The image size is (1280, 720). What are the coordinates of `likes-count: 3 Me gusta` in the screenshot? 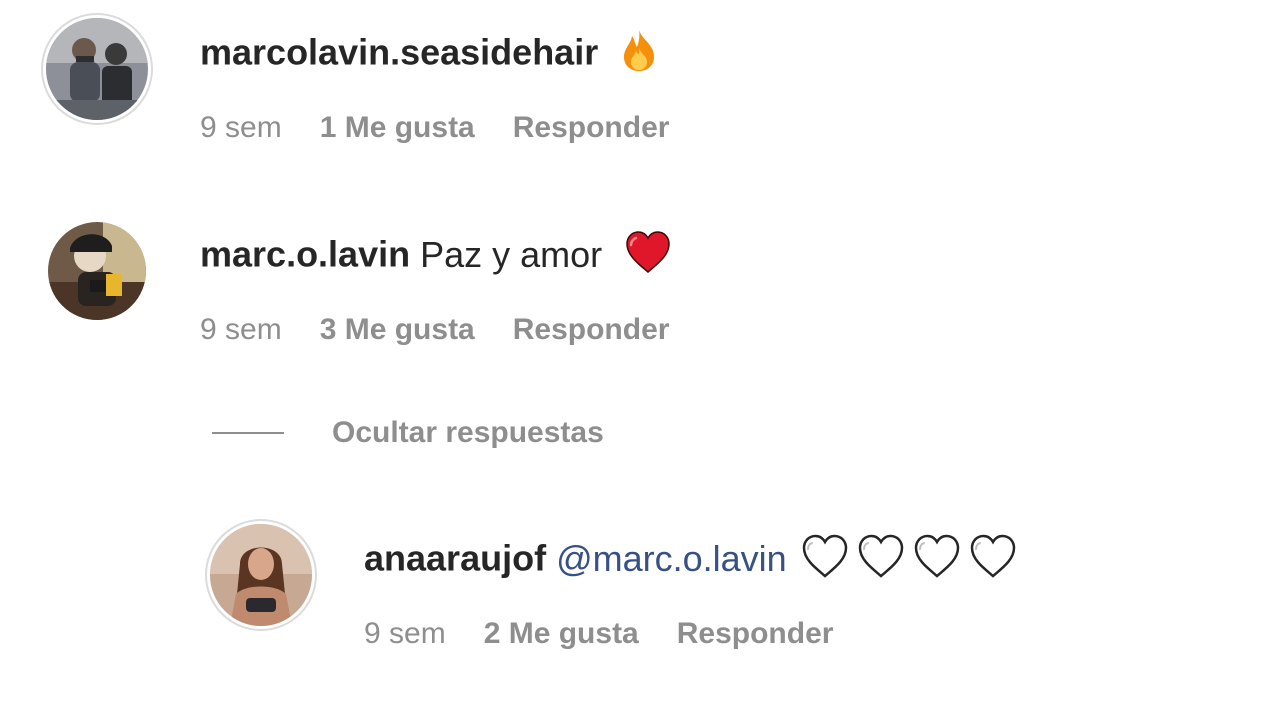 It's located at (397, 330).